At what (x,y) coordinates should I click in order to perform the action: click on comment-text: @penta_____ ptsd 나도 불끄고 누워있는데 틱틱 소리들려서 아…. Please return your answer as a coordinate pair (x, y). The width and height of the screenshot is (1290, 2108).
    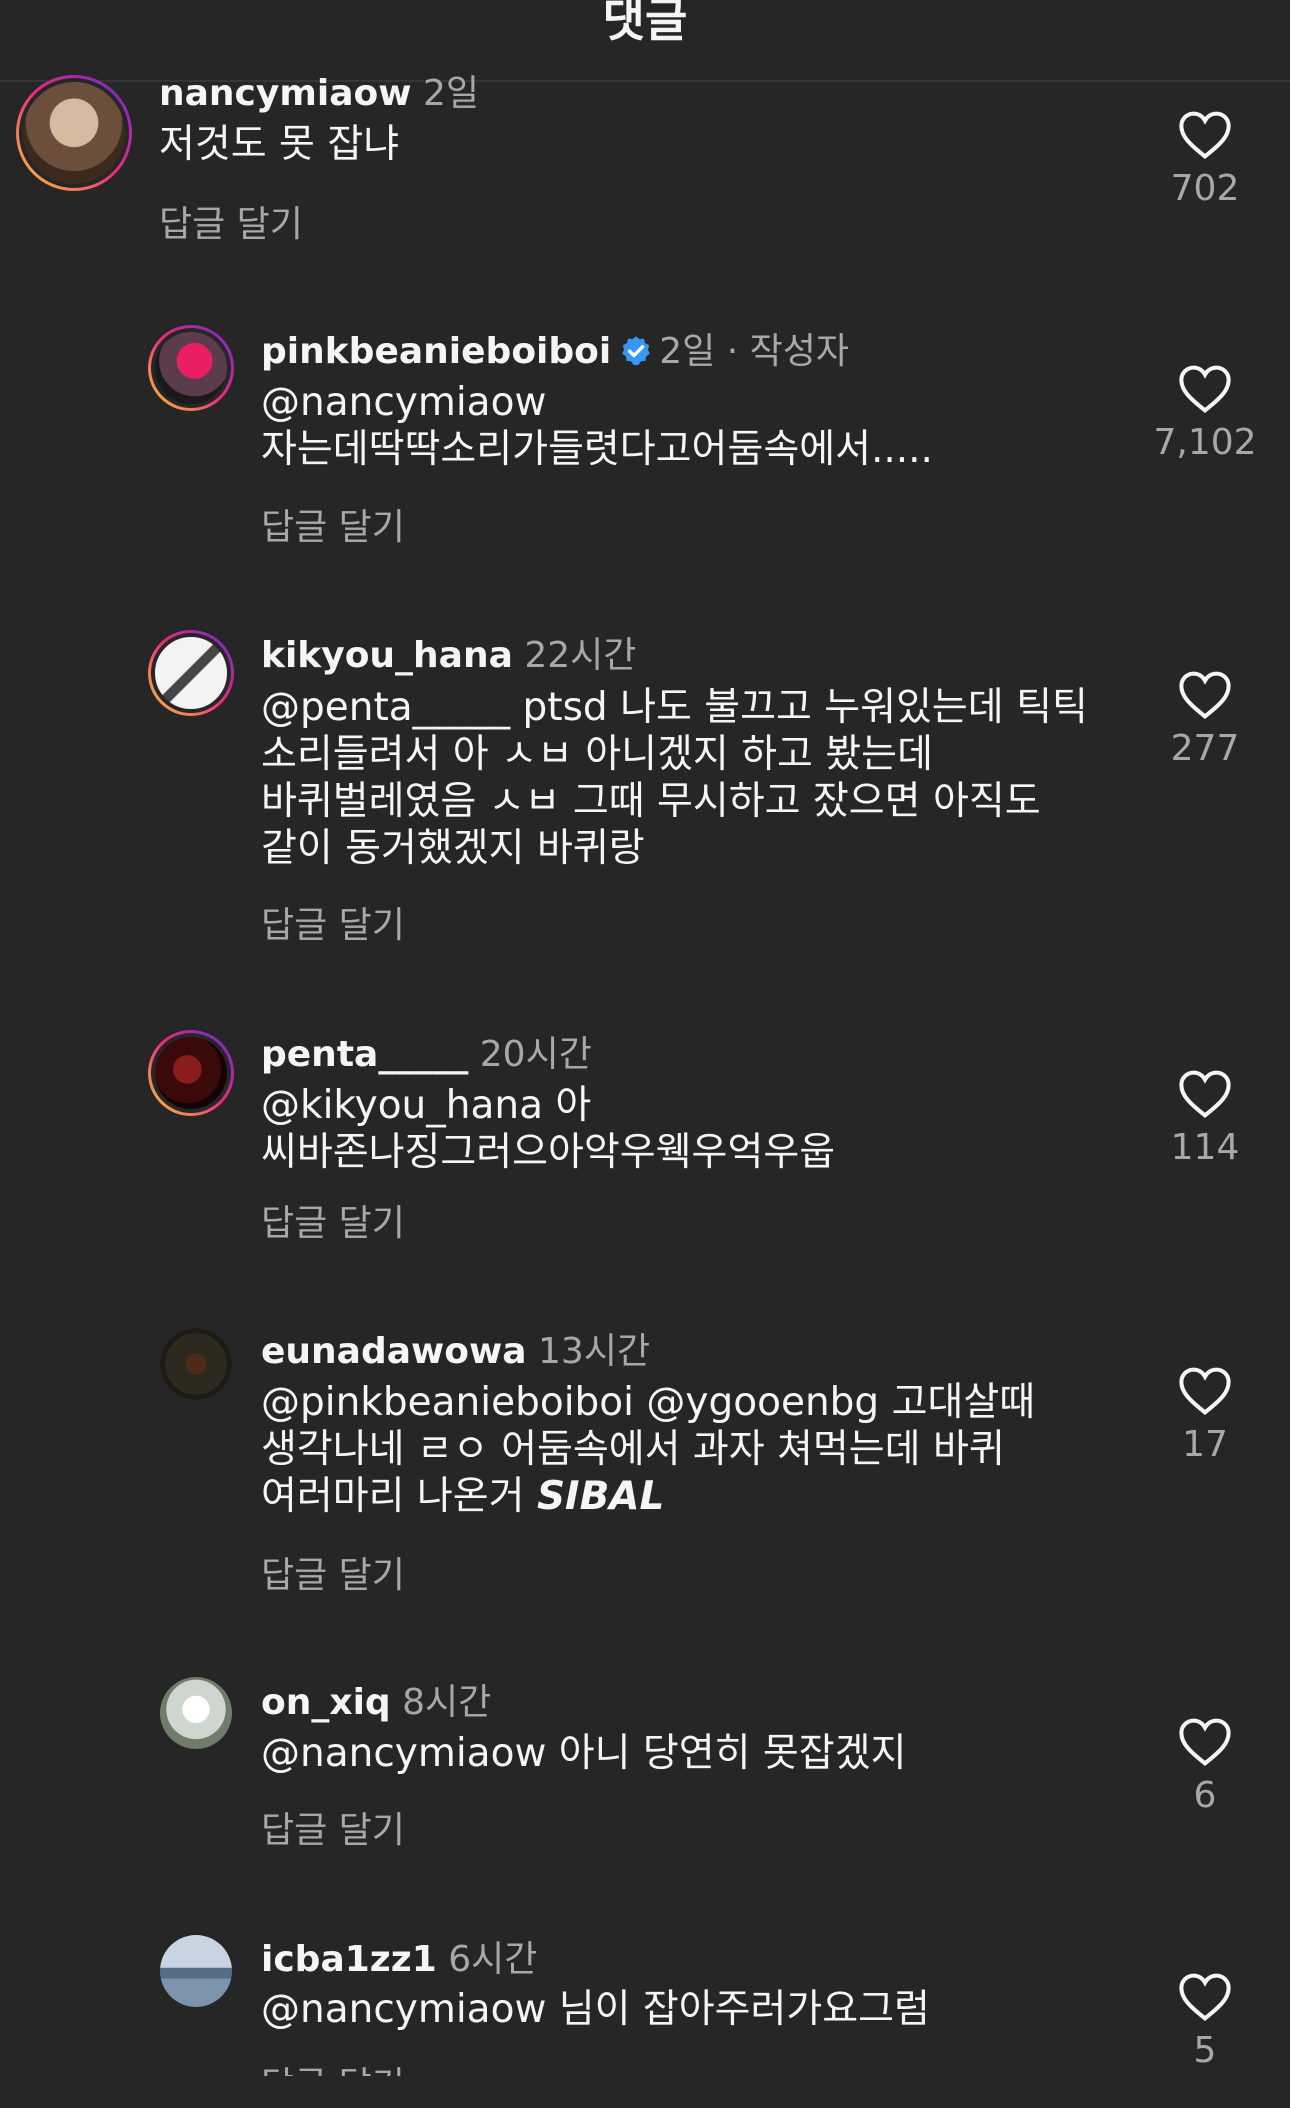
    Looking at the image, I should click on (674, 778).